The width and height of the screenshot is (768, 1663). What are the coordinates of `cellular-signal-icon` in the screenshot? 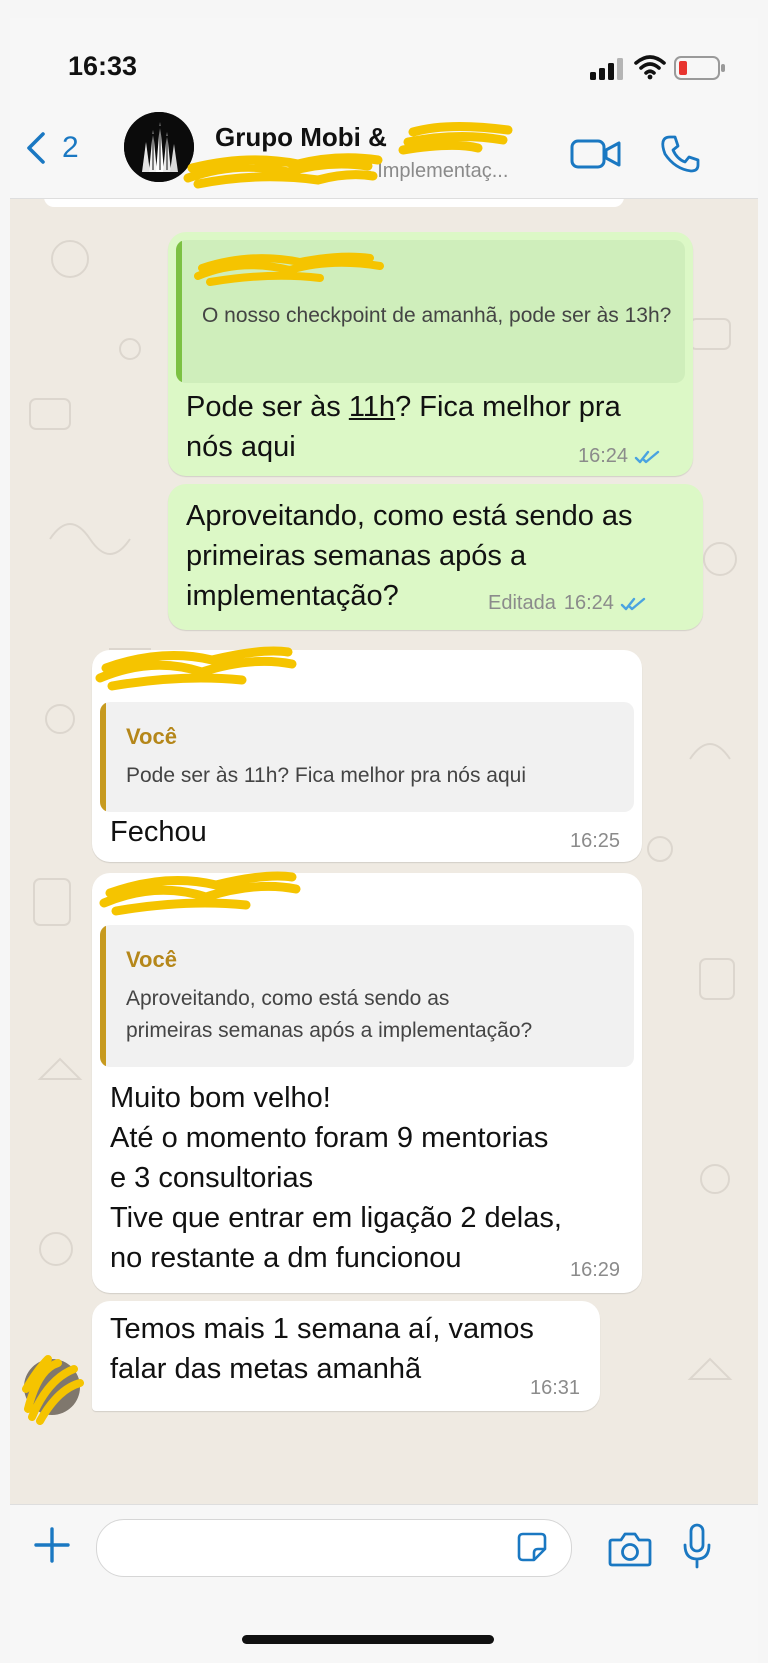 It's located at (606, 69).